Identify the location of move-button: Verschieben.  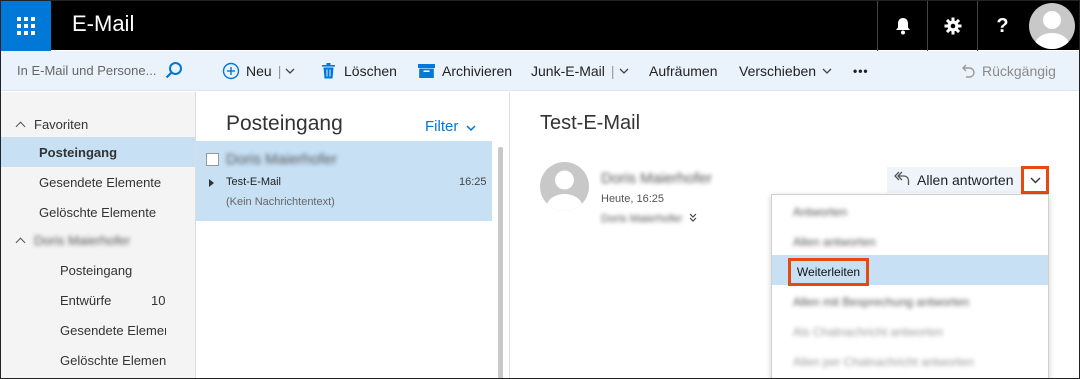
(785, 71).